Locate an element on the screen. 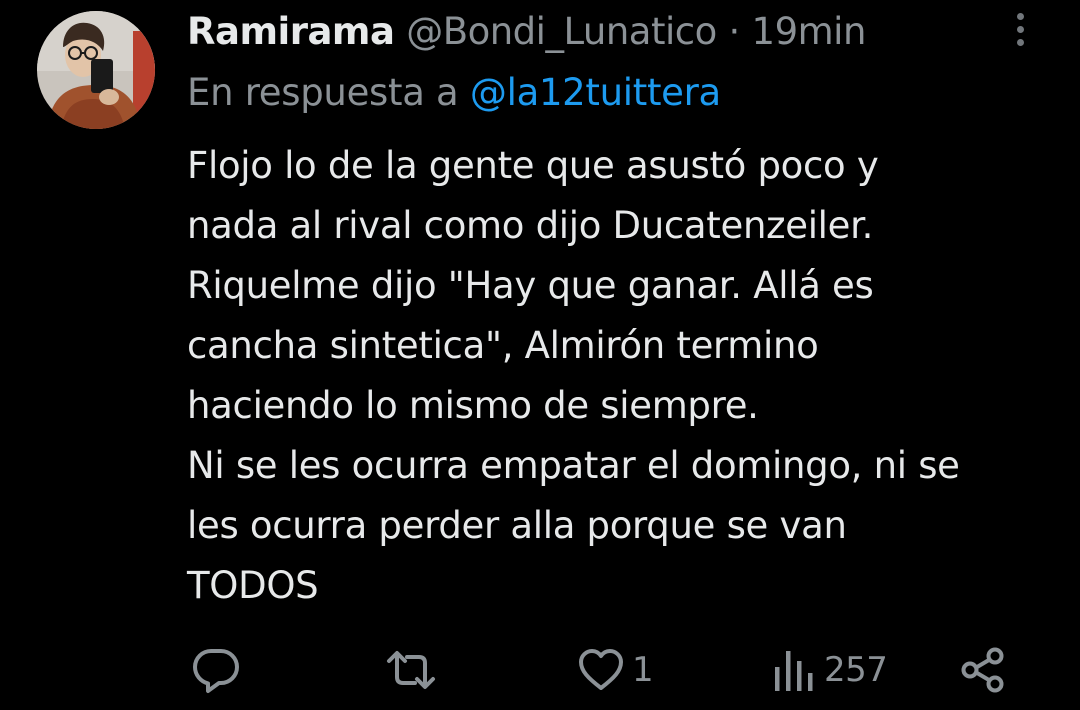 The height and width of the screenshot is (710, 1080). views-count: 257 is located at coordinates (856, 670).